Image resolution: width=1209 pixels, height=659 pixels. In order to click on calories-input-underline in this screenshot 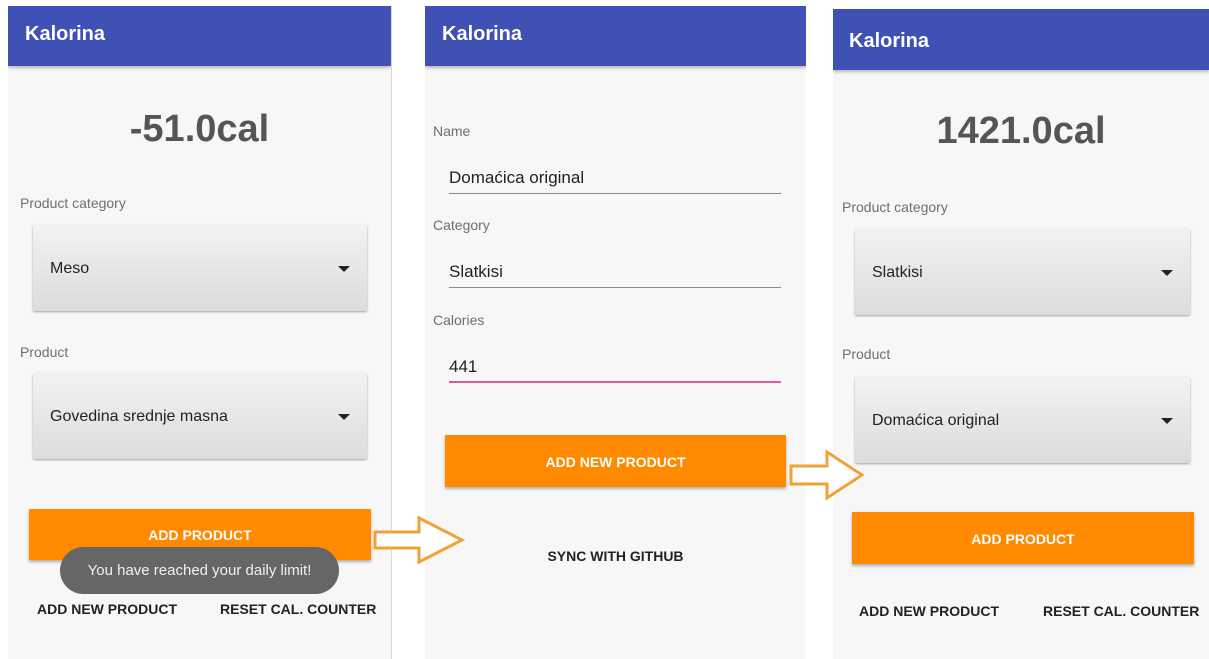, I will do `click(615, 382)`.